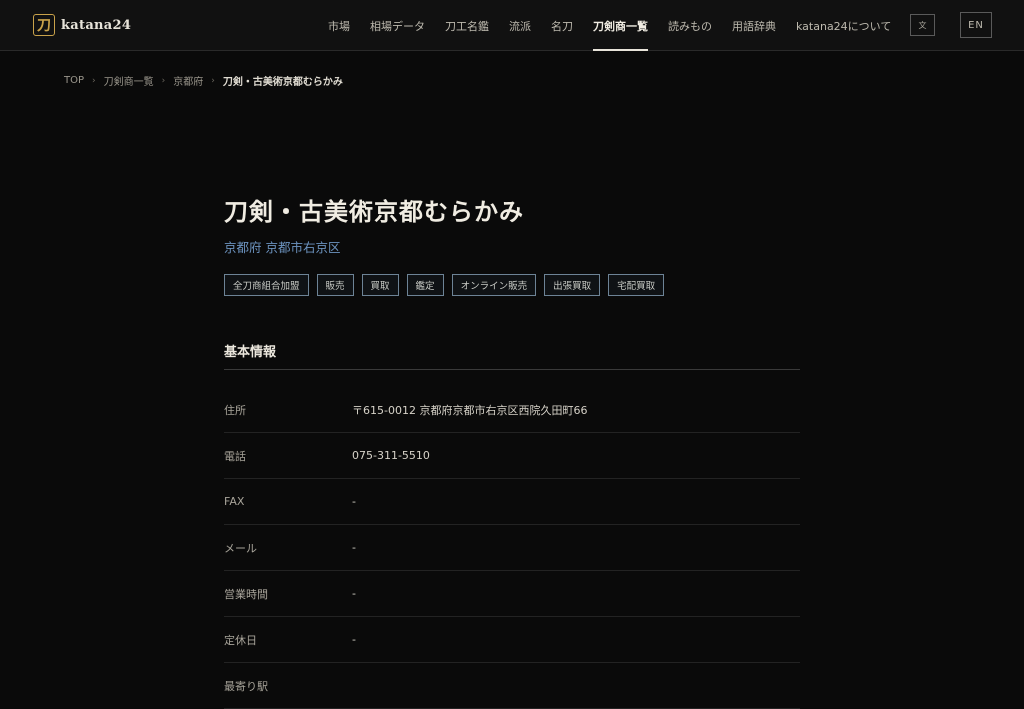 This screenshot has height=709, width=1024. What do you see at coordinates (235, 456) in the screenshot?
I see `info-label: 電話` at bounding box center [235, 456].